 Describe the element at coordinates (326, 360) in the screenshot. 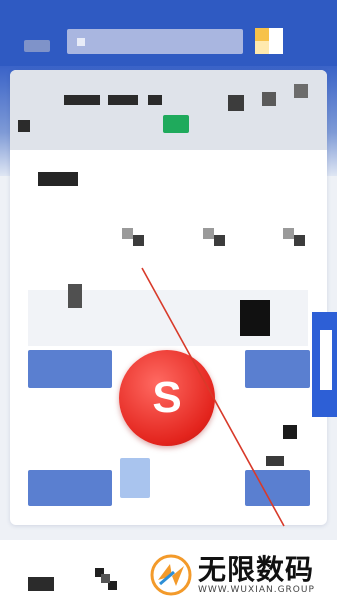

I see `side-panel-accent` at that location.